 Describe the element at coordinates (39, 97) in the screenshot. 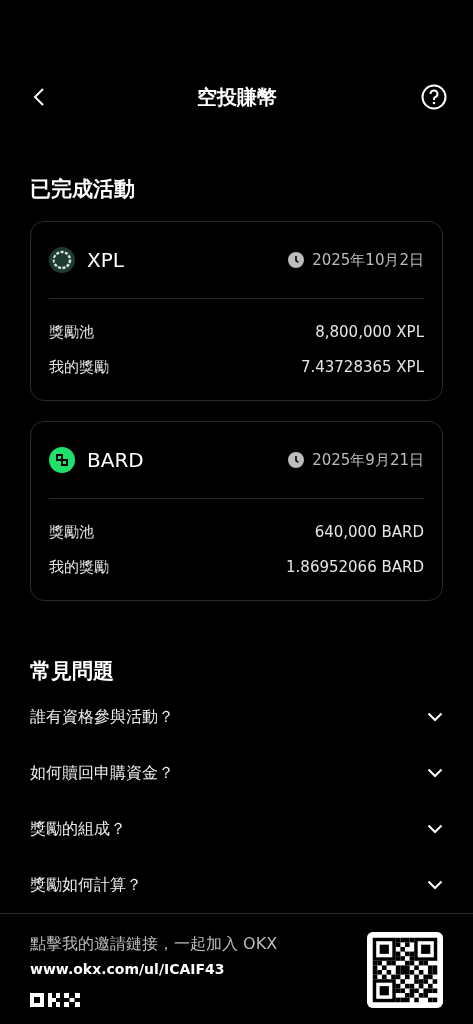

I see `back-icon` at that location.